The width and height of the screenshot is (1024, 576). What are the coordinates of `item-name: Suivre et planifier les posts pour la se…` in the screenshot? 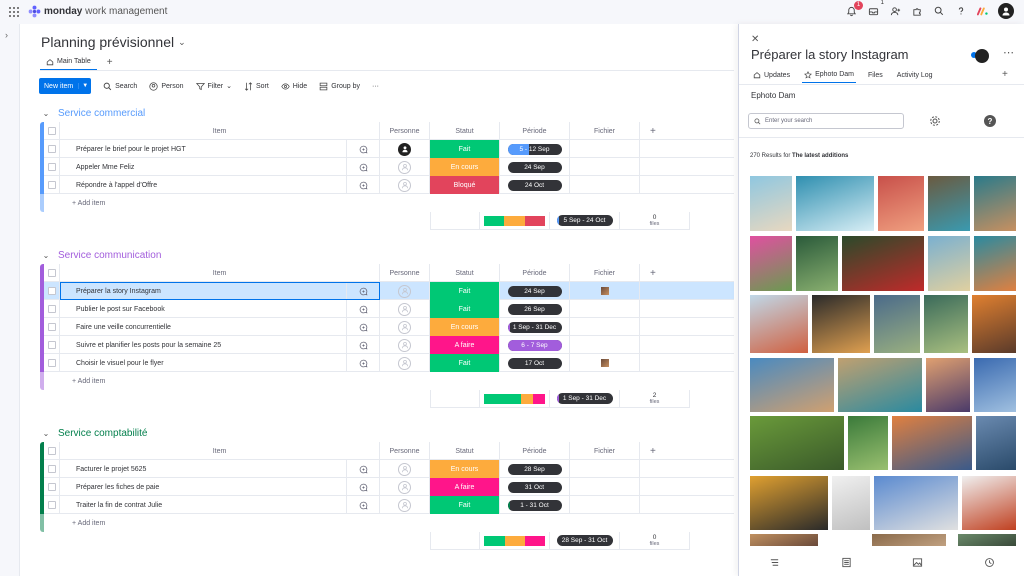 It's located at (148, 345).